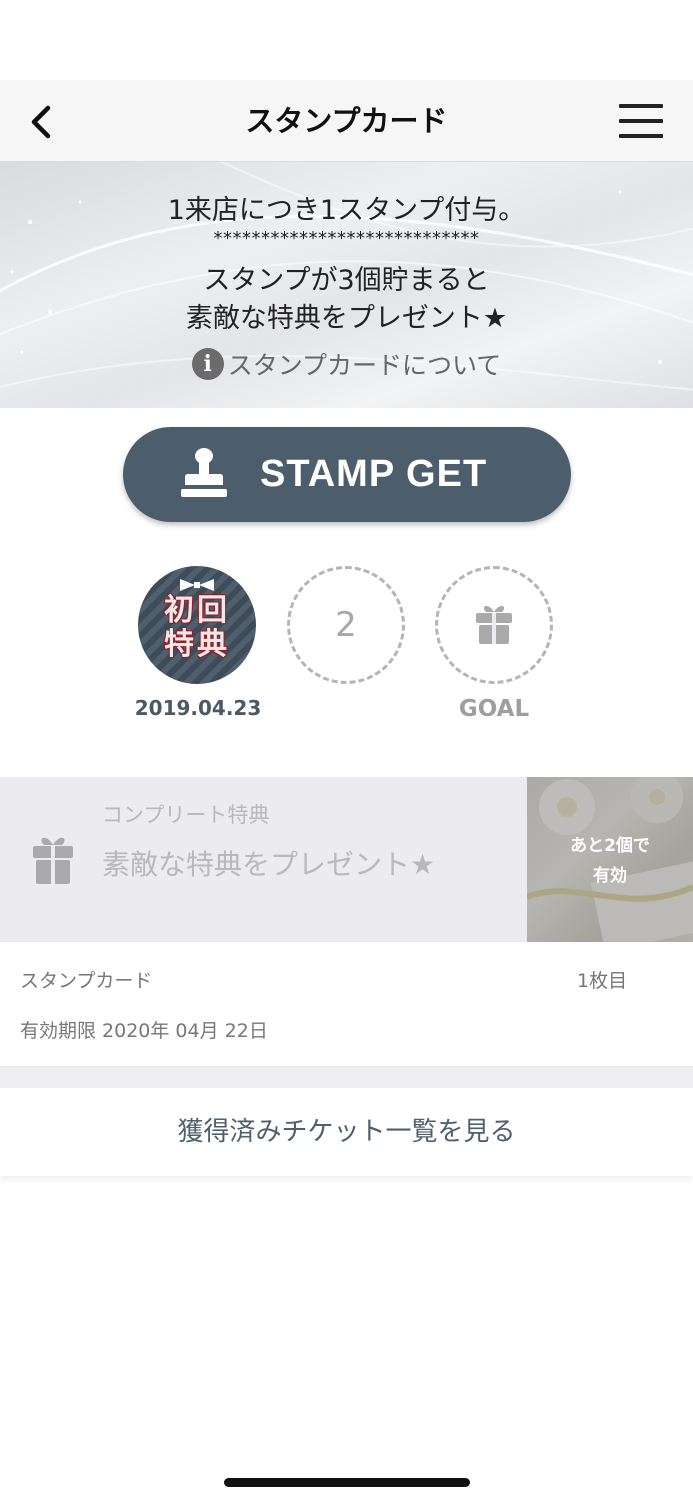  I want to click on banner-text-line2: スタンプが3個貯まると, so click(346, 280).